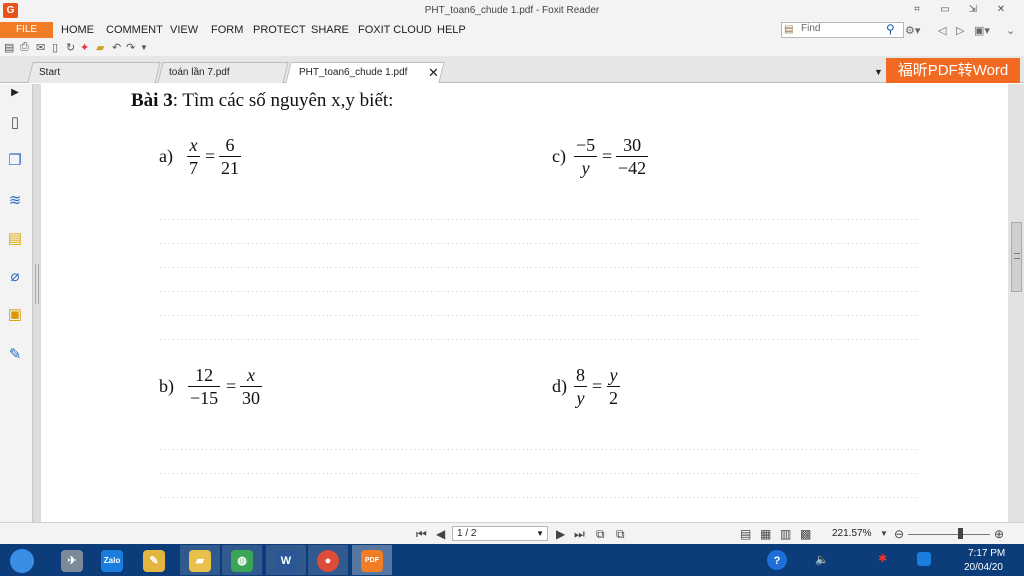 The image size is (1024, 576). Describe the element at coordinates (55, 47) in the screenshot. I see `new-document-icon: ▯` at that location.